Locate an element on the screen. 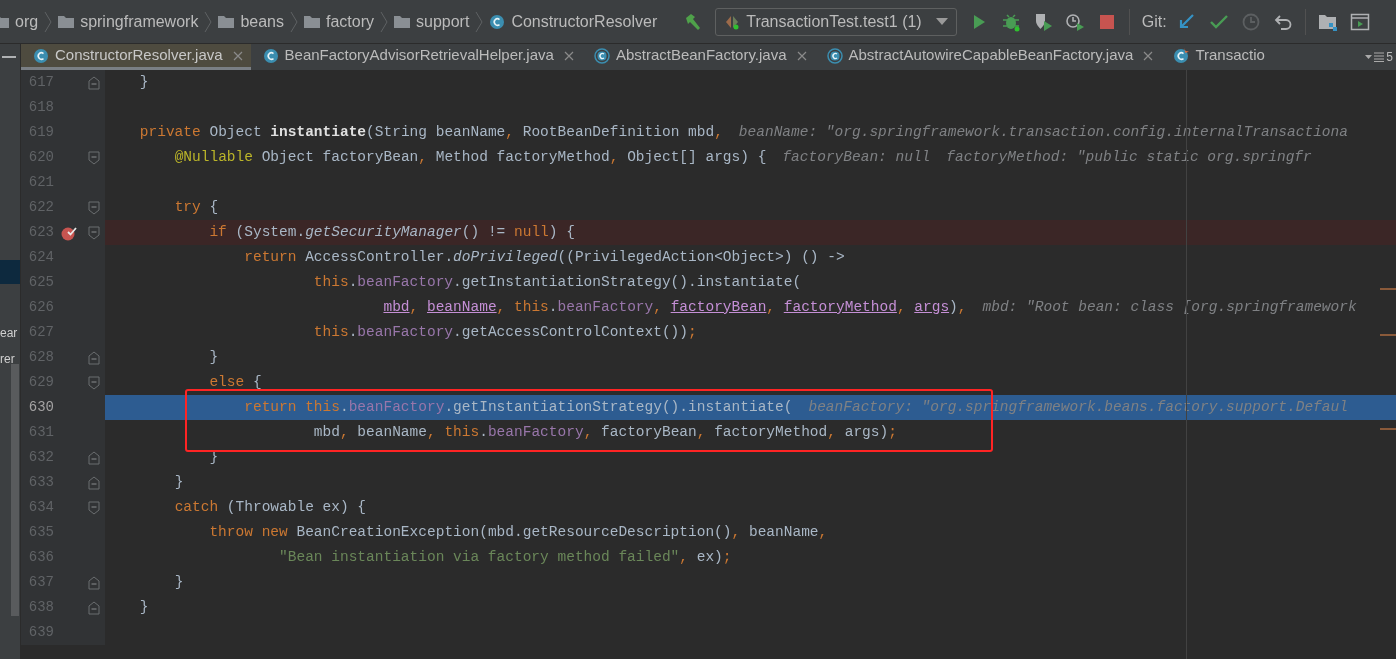 The height and width of the screenshot is (659, 1396). code-line: mbd, beanName, this.beanFactory, factoryBean, factoryMethod, args), is located at coordinates (674, 307).